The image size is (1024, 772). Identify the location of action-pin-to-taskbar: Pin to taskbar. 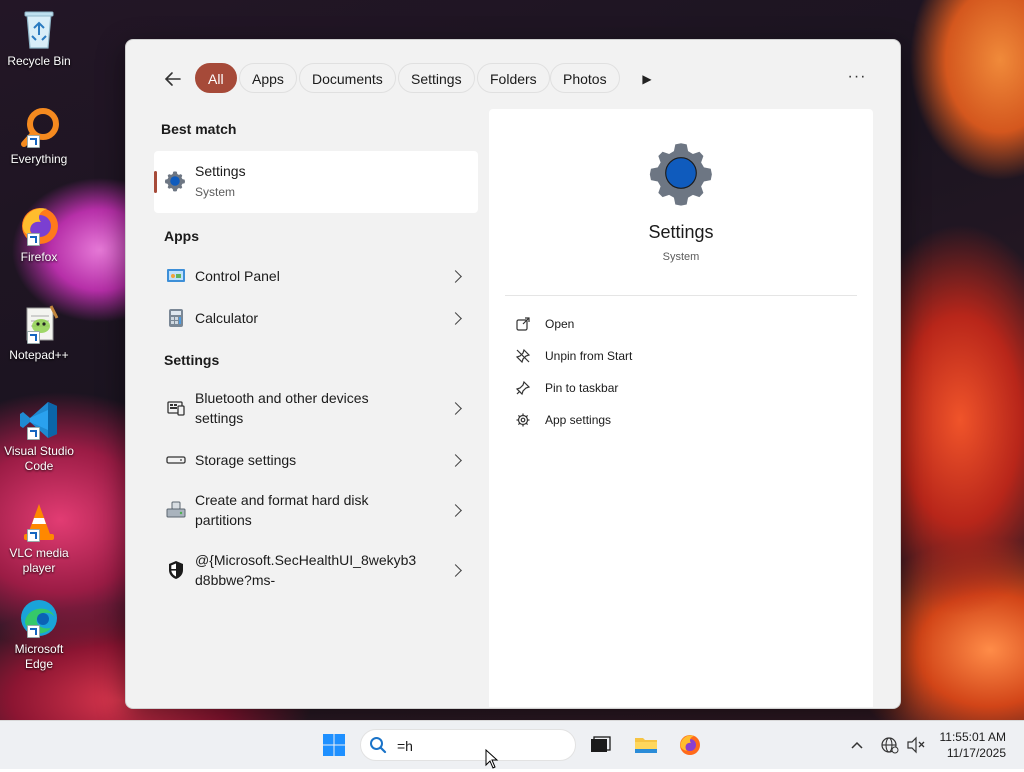
(615, 389).